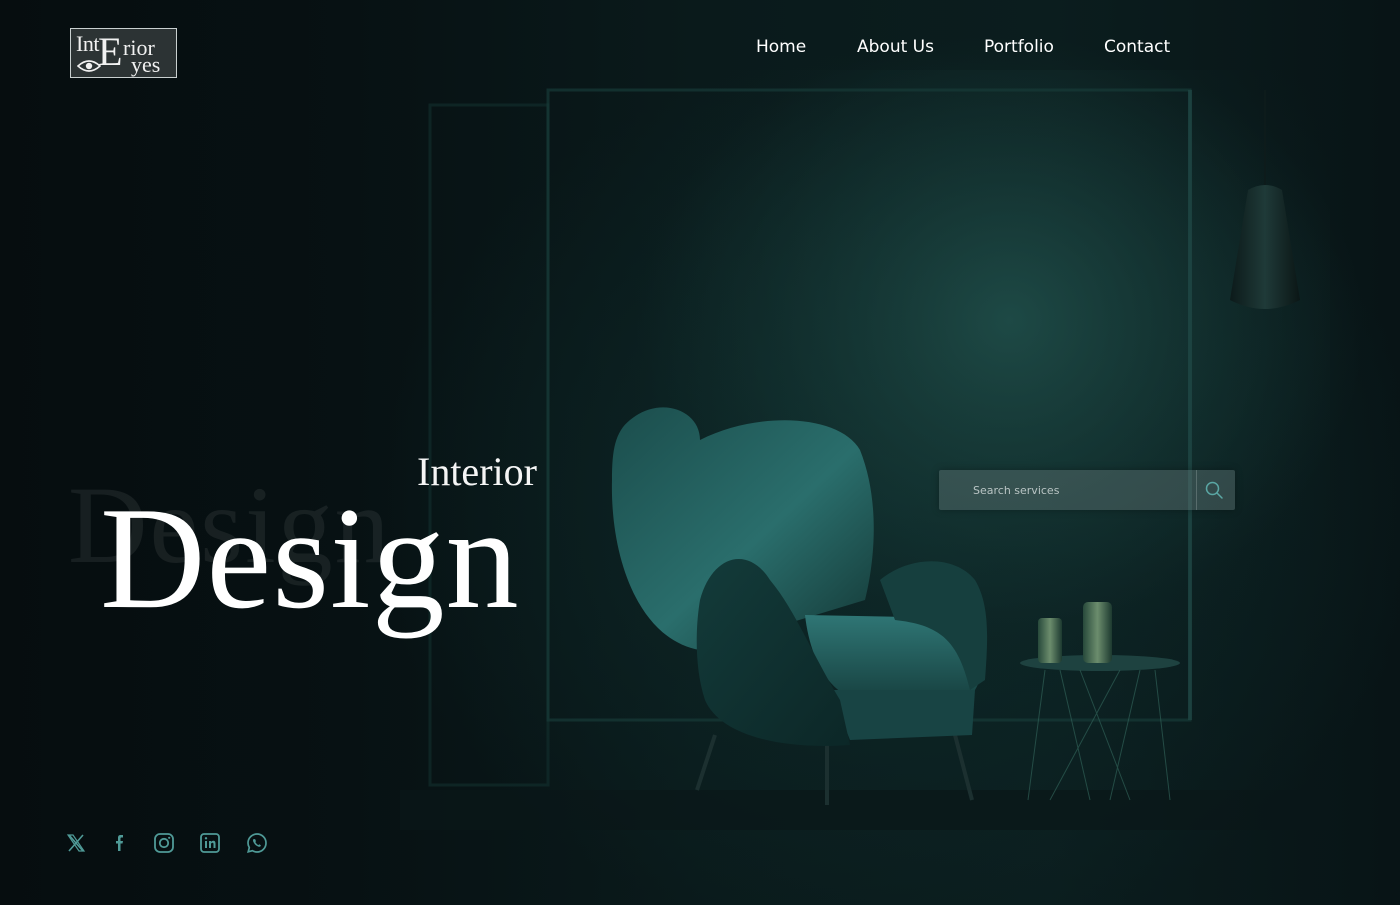 The image size is (1400, 905). I want to click on x-icon, so click(76, 843).